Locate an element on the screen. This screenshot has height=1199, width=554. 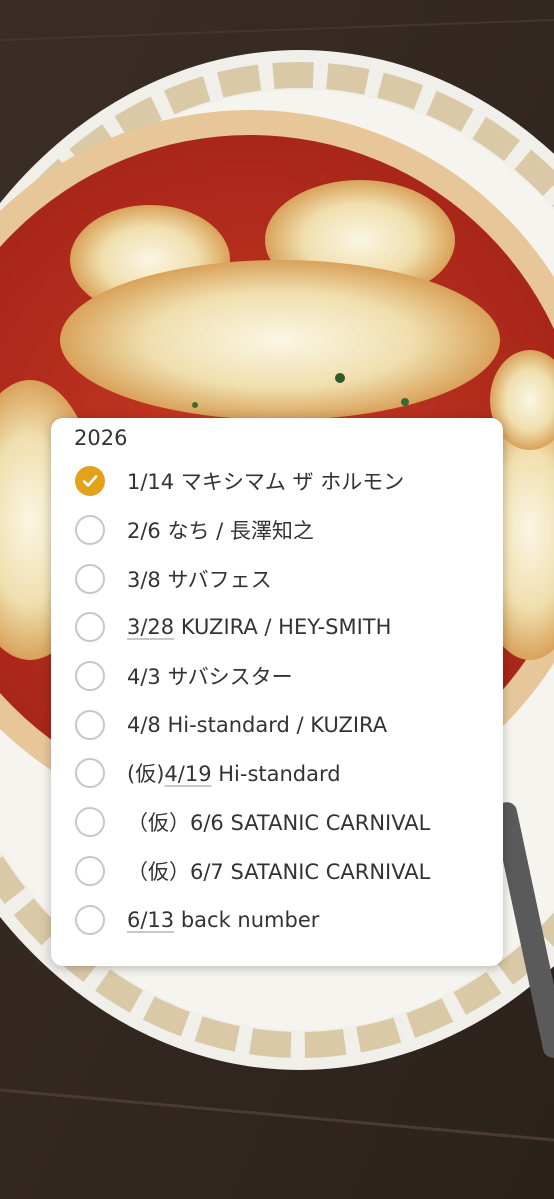
event-date: 6/6 is located at coordinates (207, 823).